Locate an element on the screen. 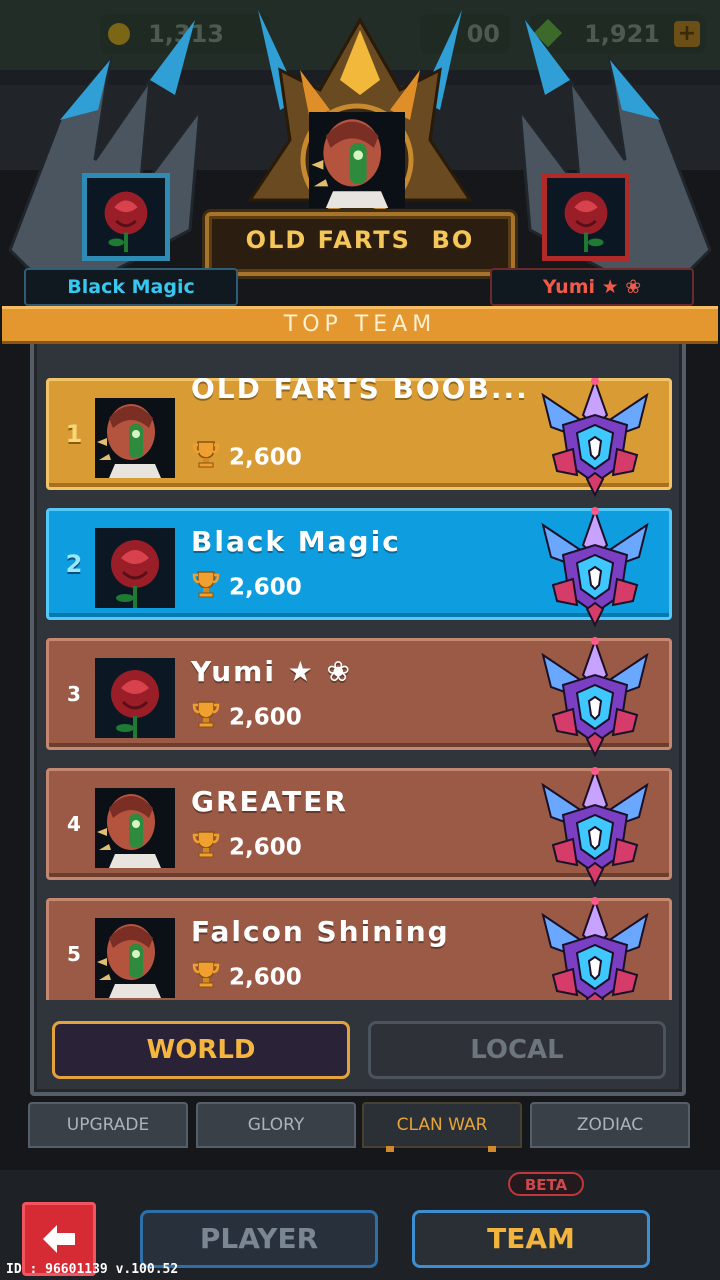  right-team-rose-icon is located at coordinates (586, 217).